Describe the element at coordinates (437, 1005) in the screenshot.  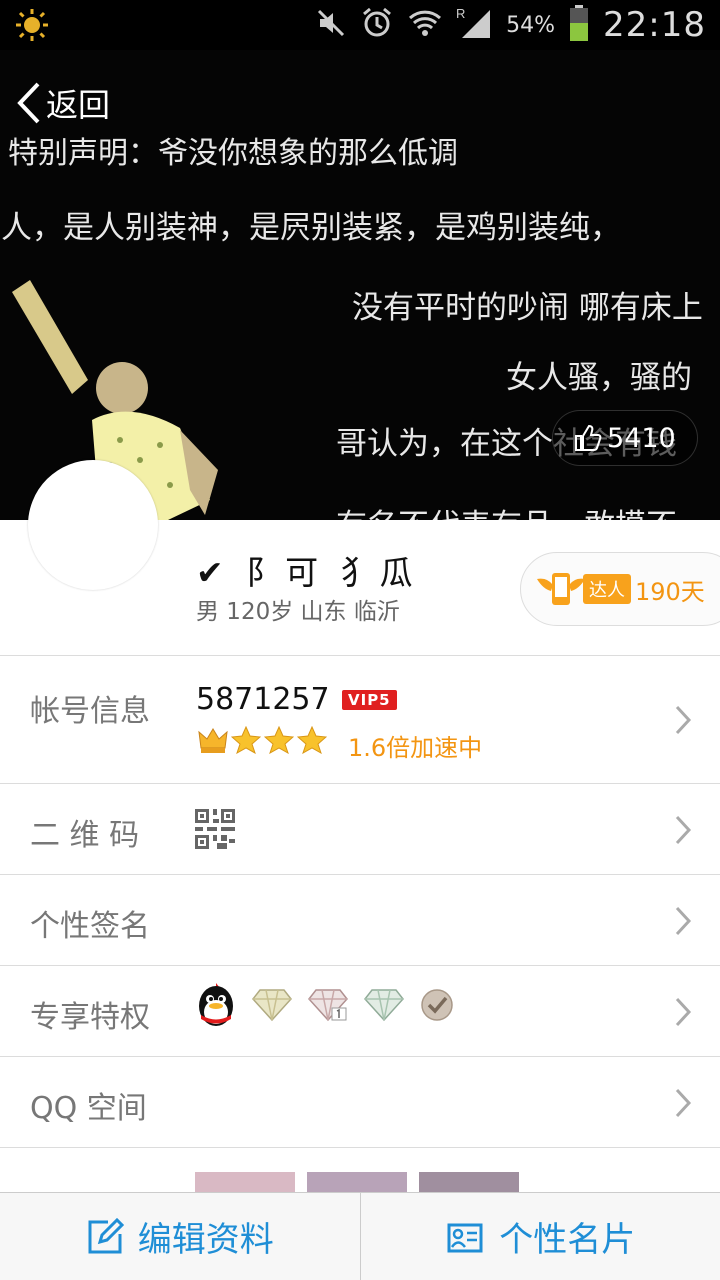
I see `verified-check-icon` at that location.